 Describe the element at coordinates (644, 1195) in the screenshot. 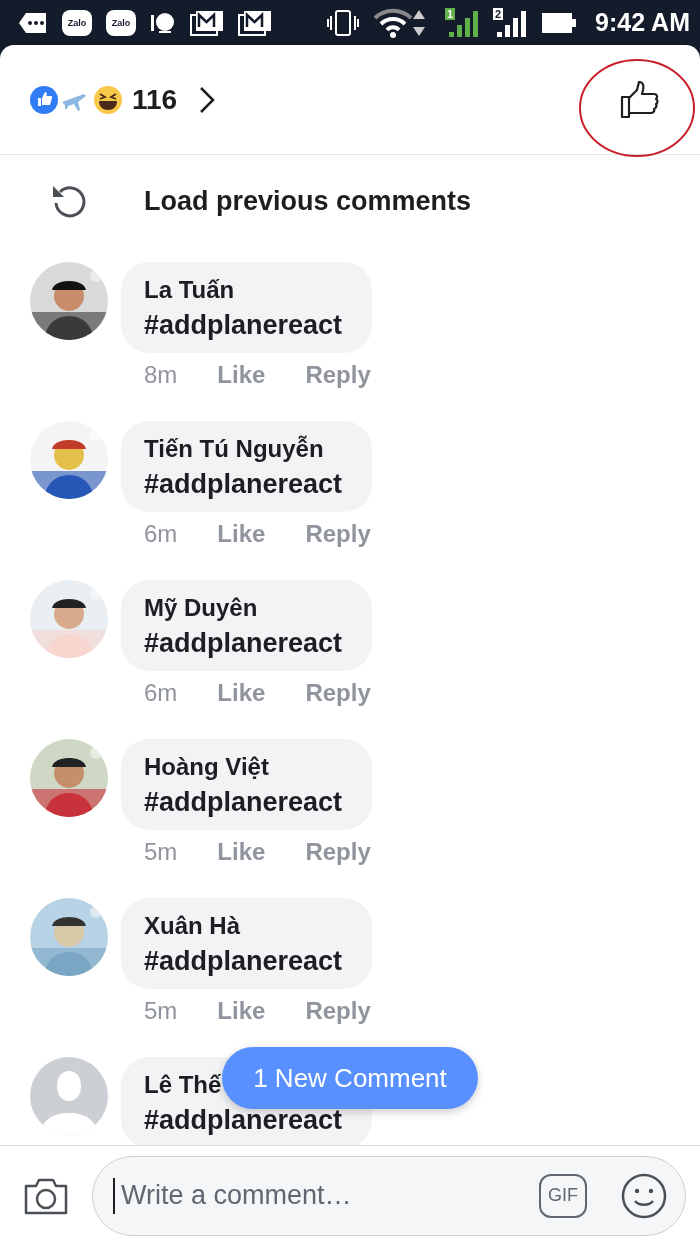

I see `smiley-icon` at that location.